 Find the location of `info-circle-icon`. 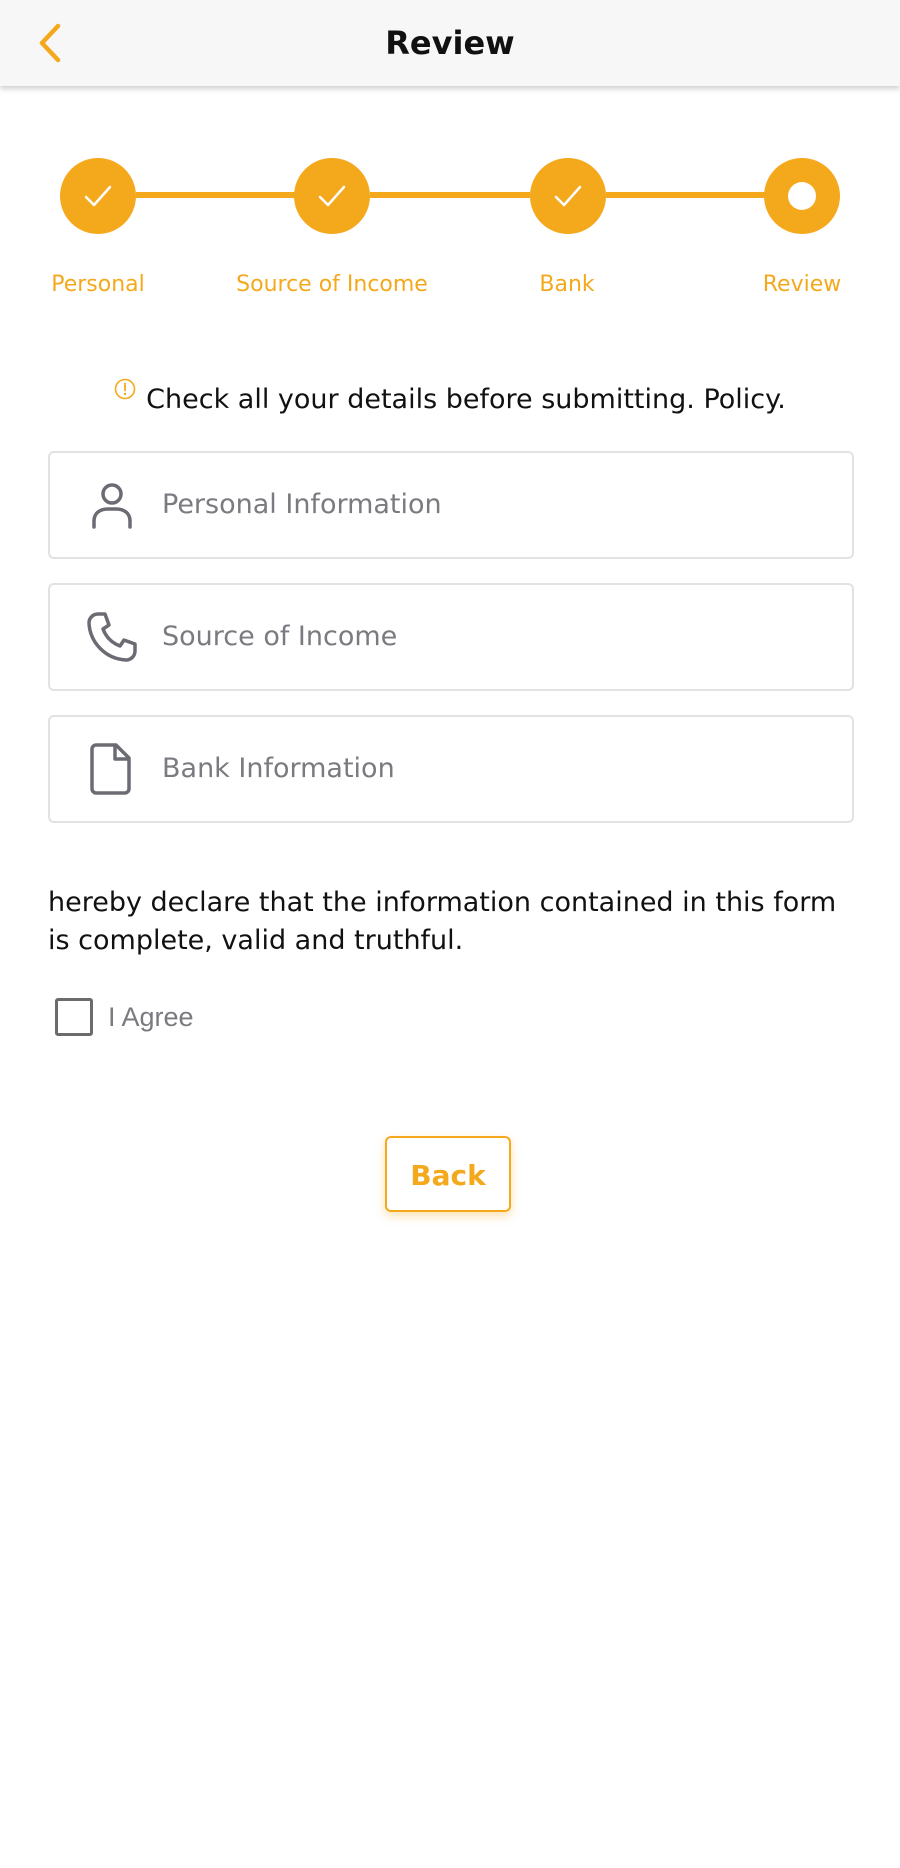

info-circle-icon is located at coordinates (125, 388).